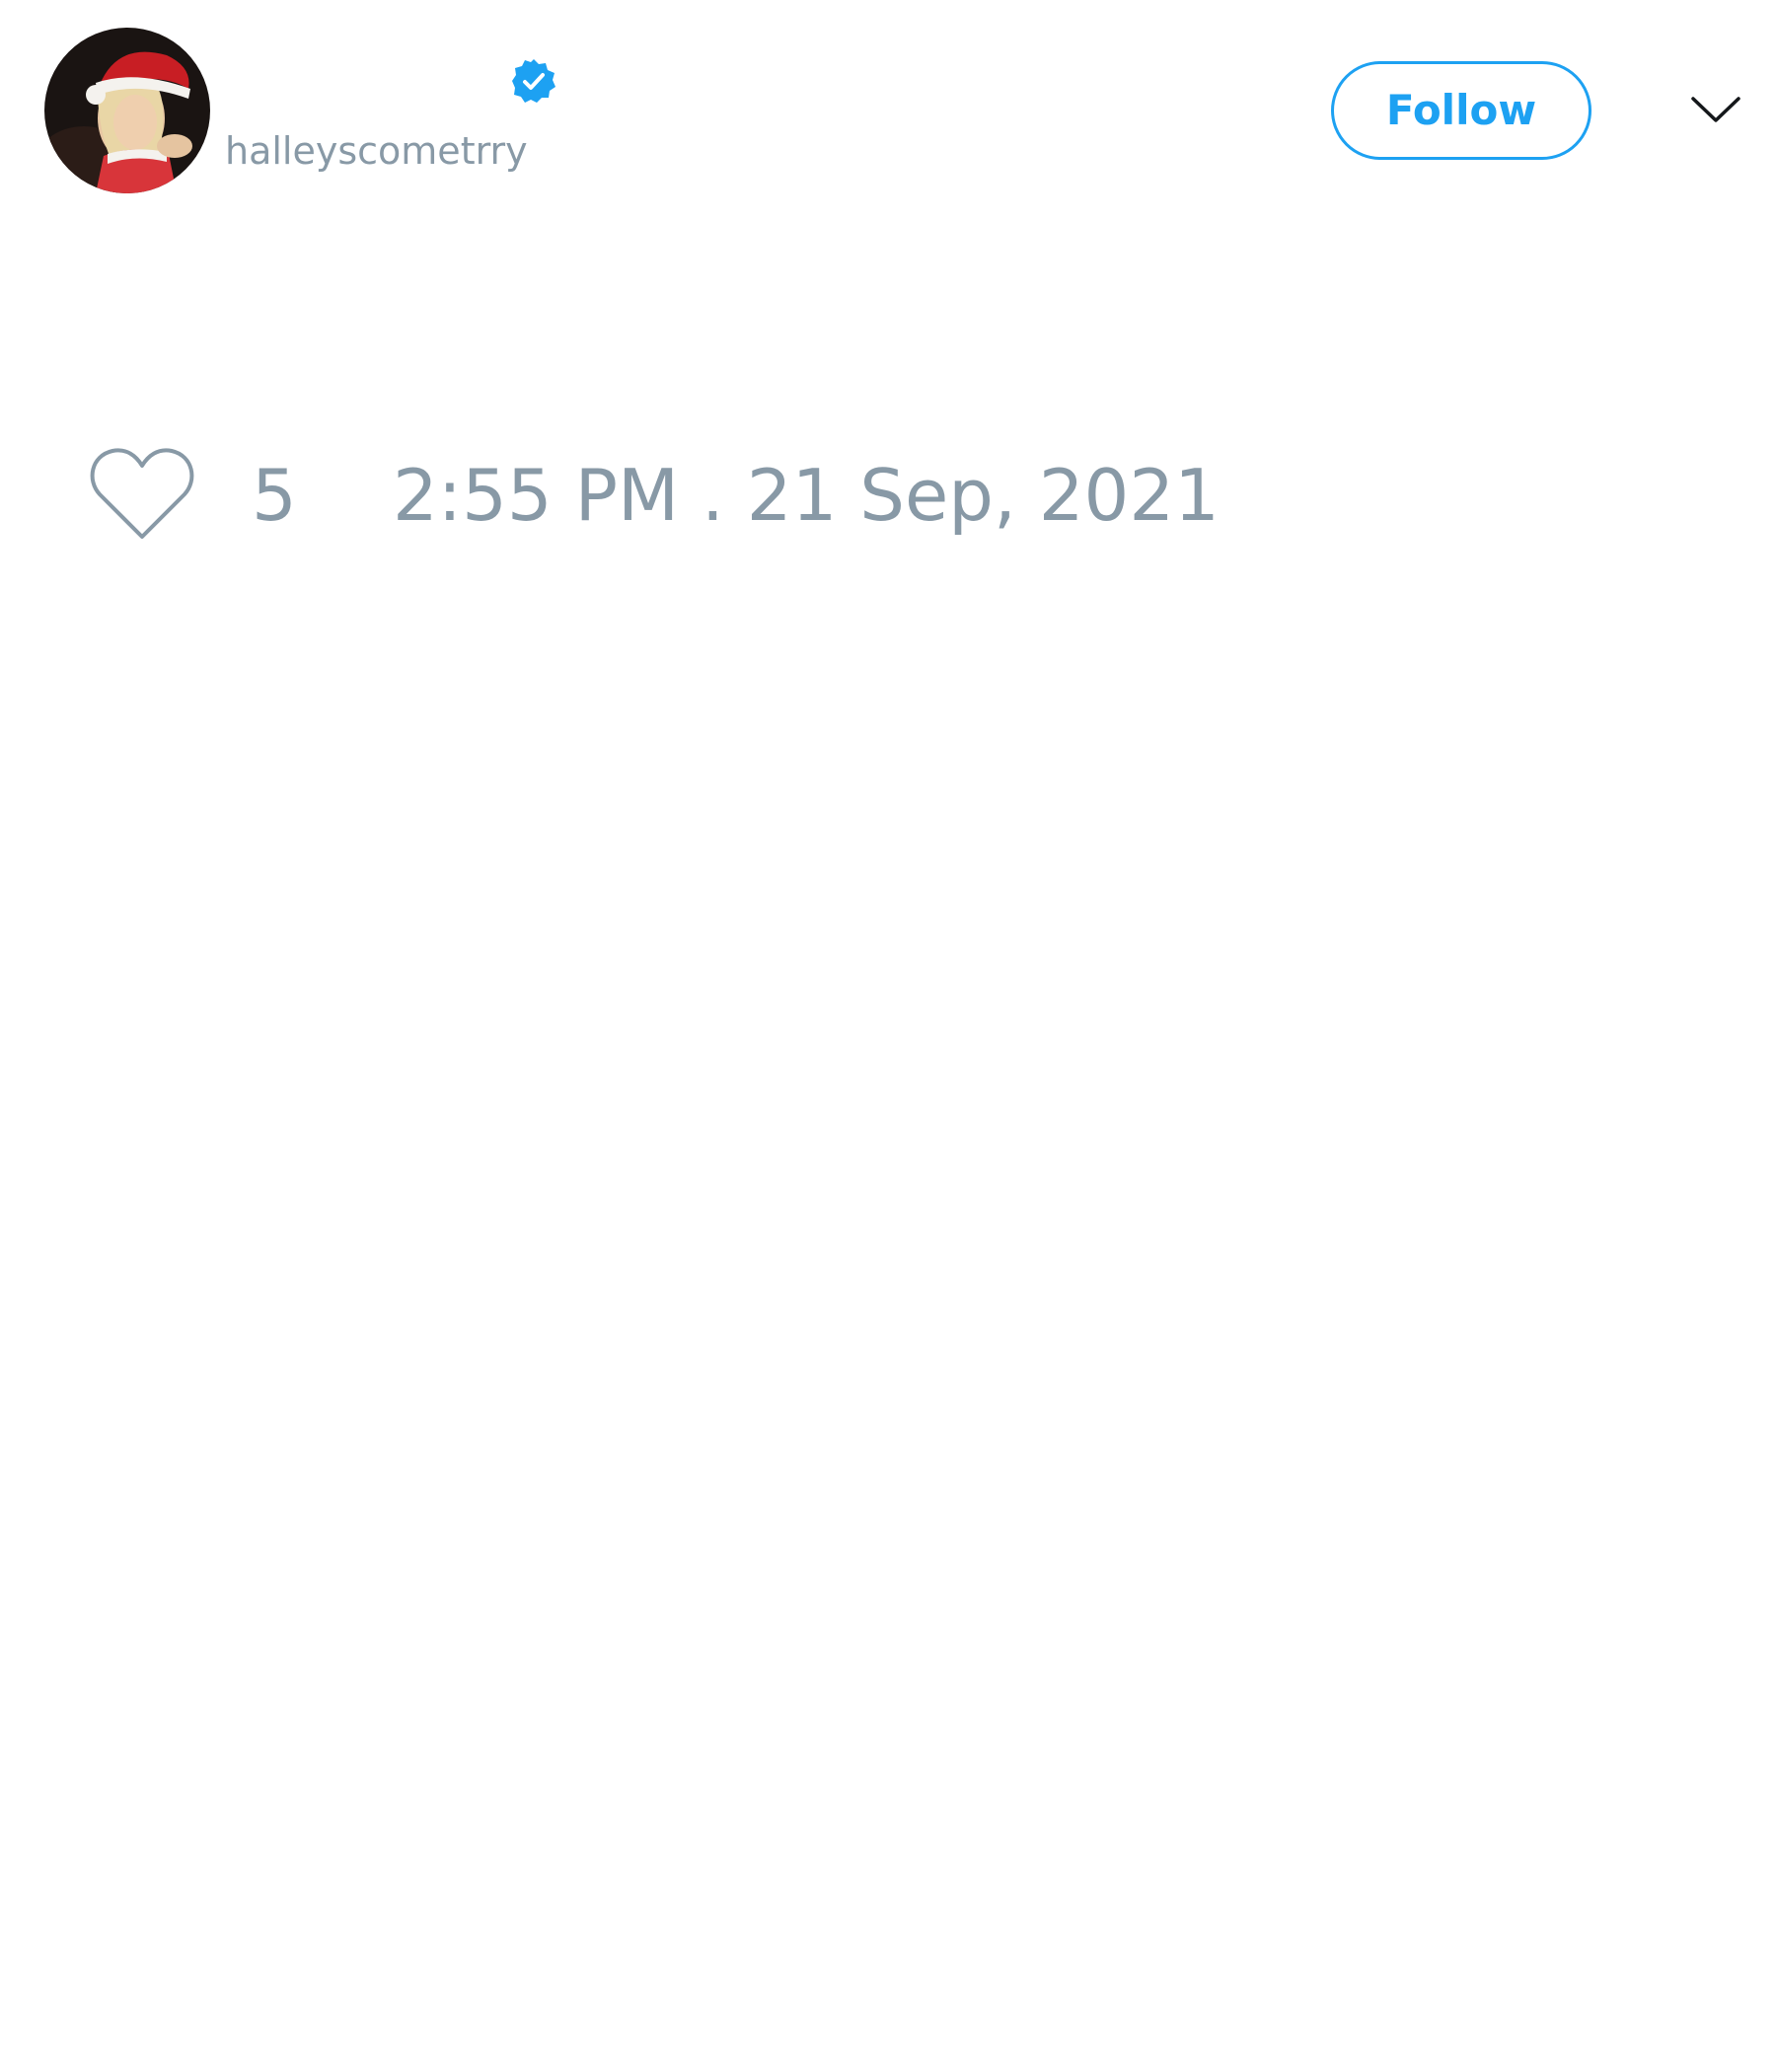 This screenshot has width=1776, height=2072. Describe the element at coordinates (363, 80) in the screenshot. I see `display-name` at that location.